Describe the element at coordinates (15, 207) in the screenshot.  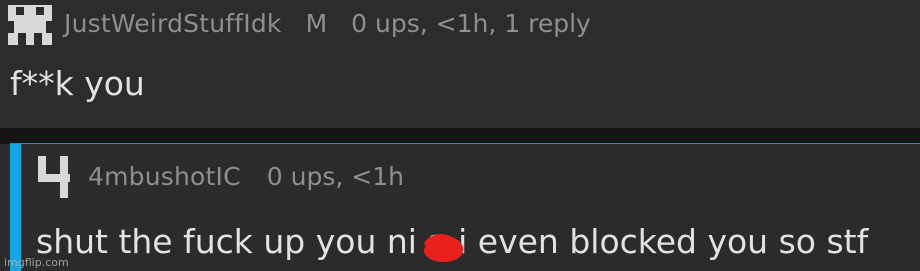
I see `reply-indent-bar` at that location.